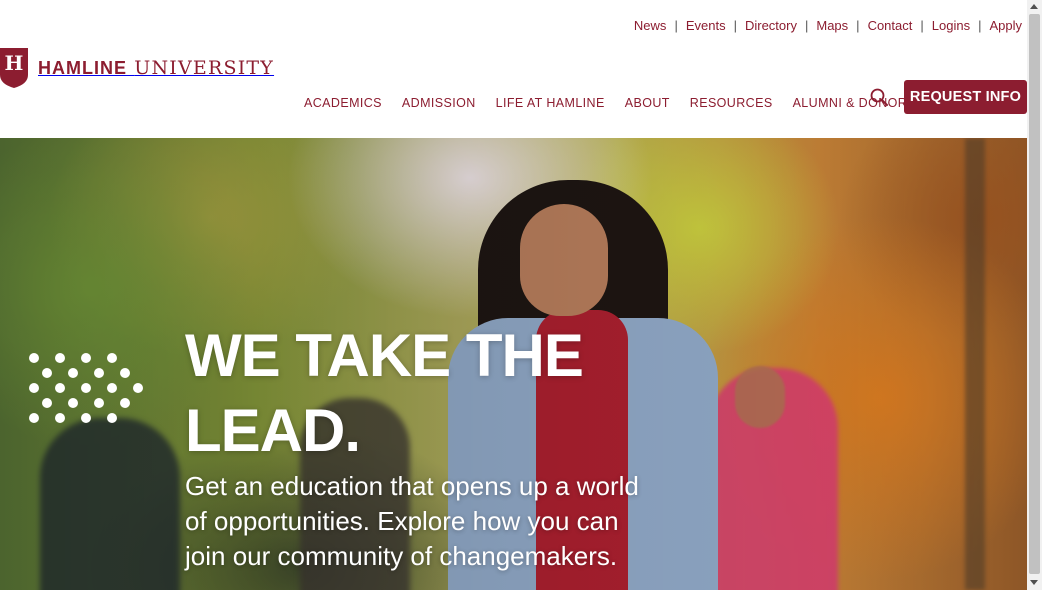 The height and width of the screenshot is (590, 1042). What do you see at coordinates (1034, 582) in the screenshot?
I see `scroll-down-icon` at bounding box center [1034, 582].